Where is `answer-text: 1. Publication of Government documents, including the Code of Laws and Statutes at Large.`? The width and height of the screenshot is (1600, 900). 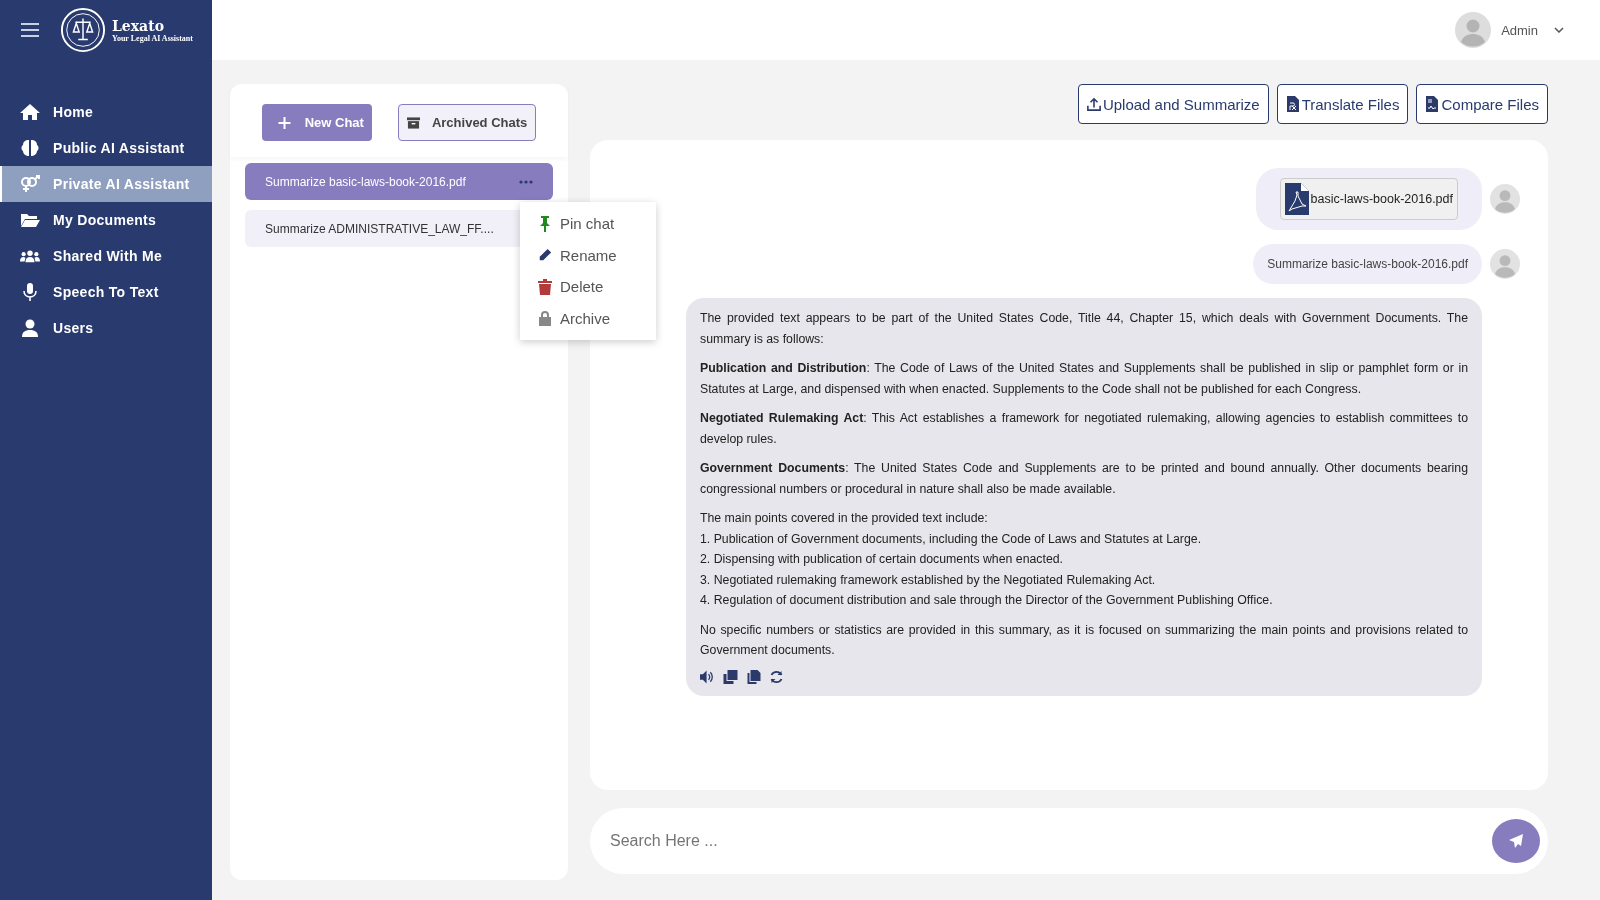
answer-text: 1. Publication of Government documents, including the Code of Laws and Statutes at Large. is located at coordinates (951, 539).